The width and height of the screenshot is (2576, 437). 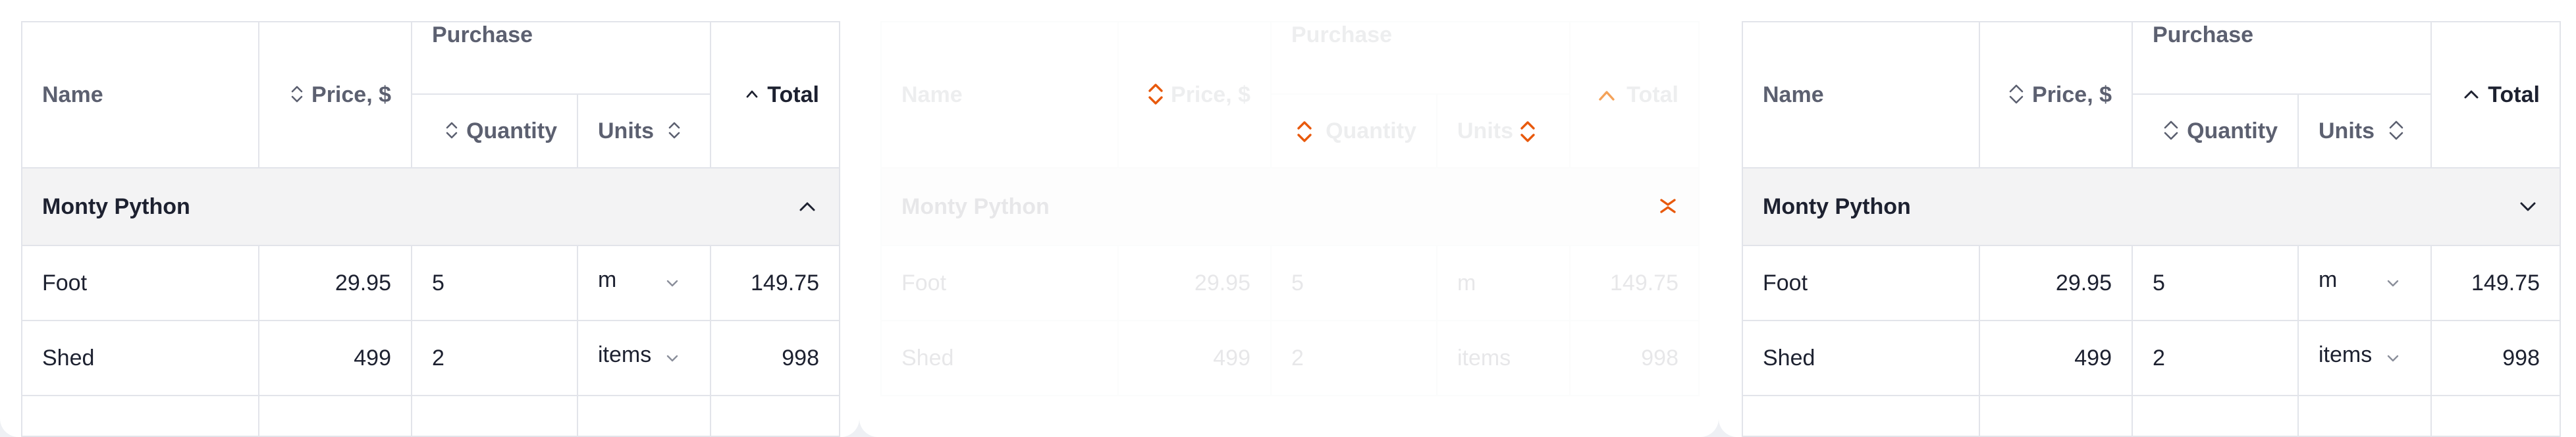 I want to click on cell-units: m, so click(x=1503, y=283).